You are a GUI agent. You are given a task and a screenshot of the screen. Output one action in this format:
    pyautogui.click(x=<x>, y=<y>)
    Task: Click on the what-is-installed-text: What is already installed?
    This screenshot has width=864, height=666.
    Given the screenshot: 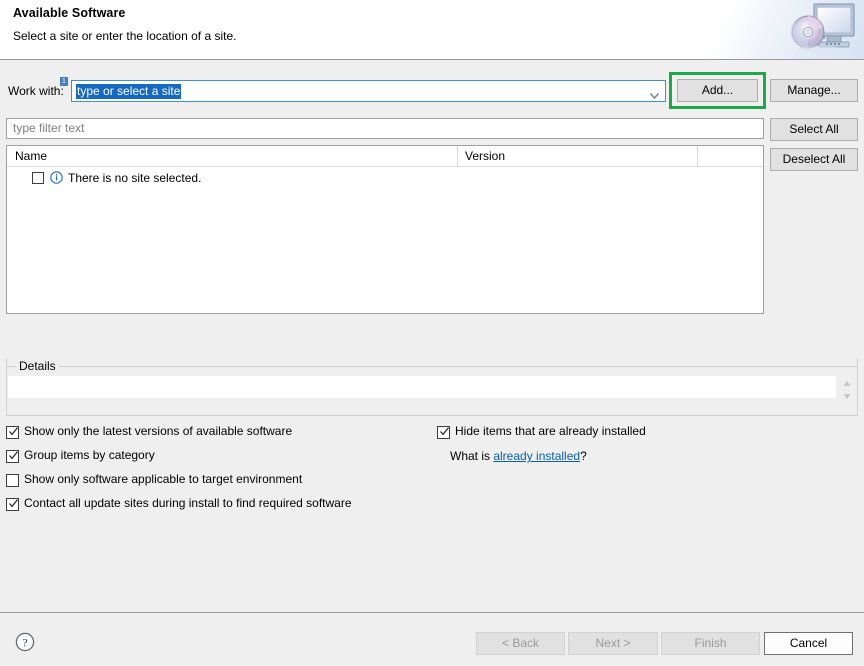 What is the action you would take?
    pyautogui.click(x=518, y=456)
    